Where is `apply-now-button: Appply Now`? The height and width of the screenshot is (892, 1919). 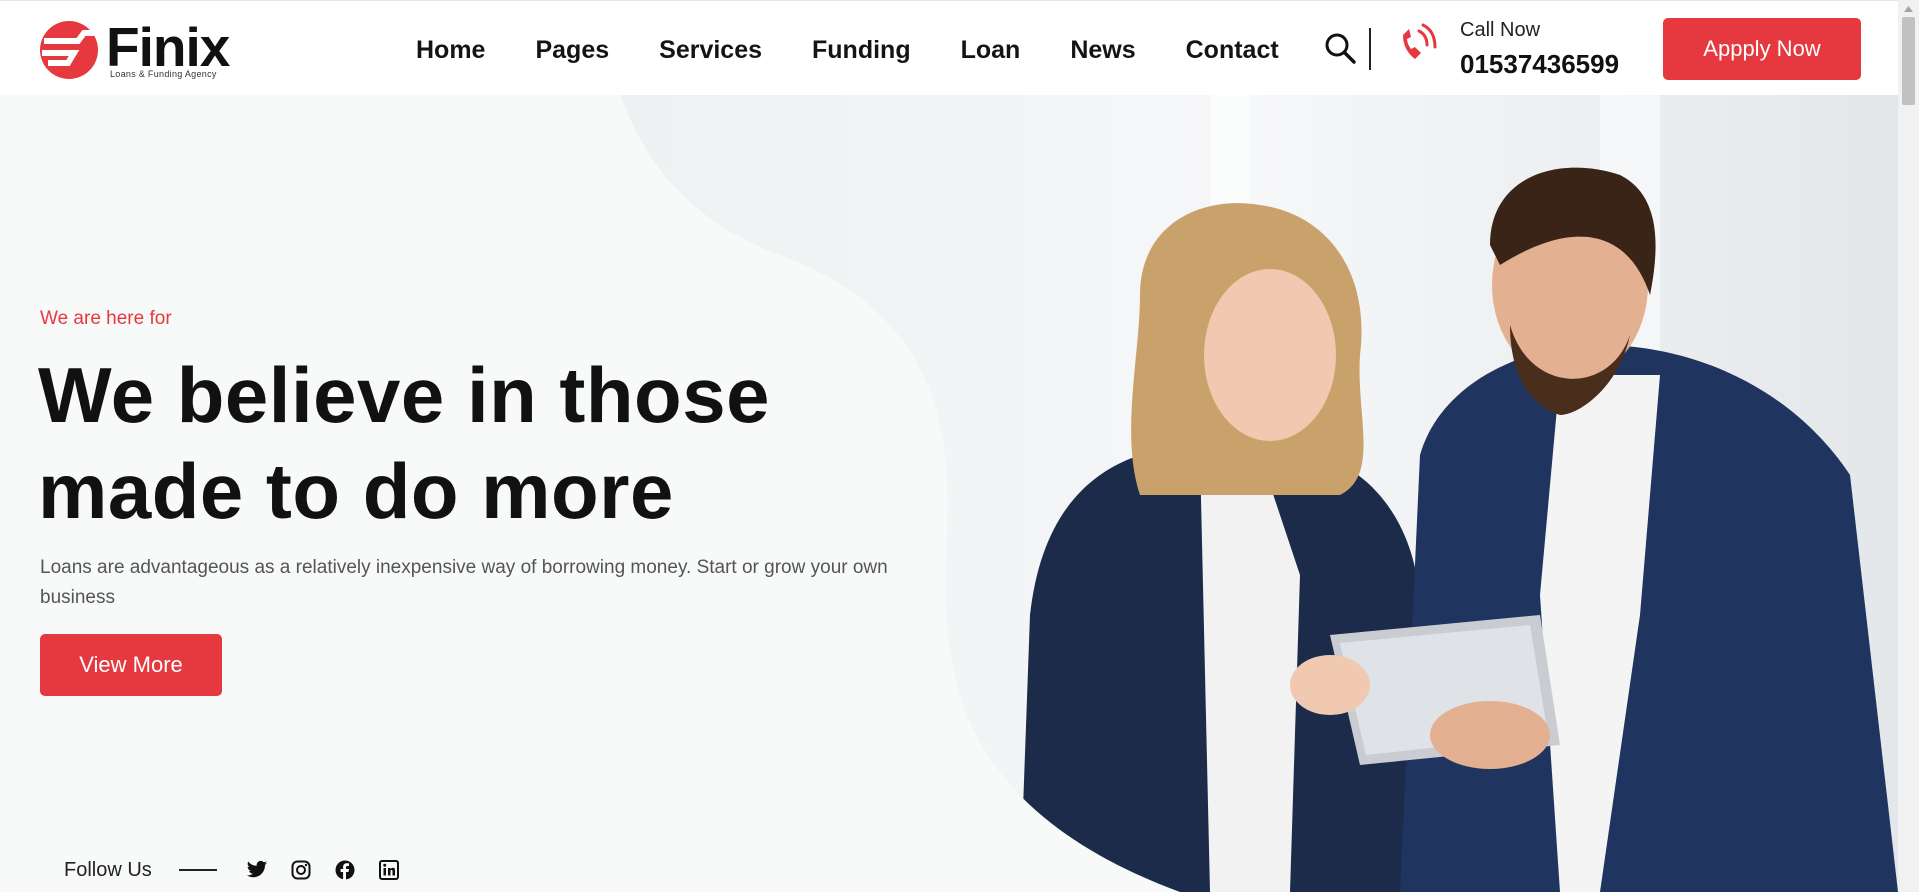
apply-now-button: Appply Now is located at coordinates (1762, 49).